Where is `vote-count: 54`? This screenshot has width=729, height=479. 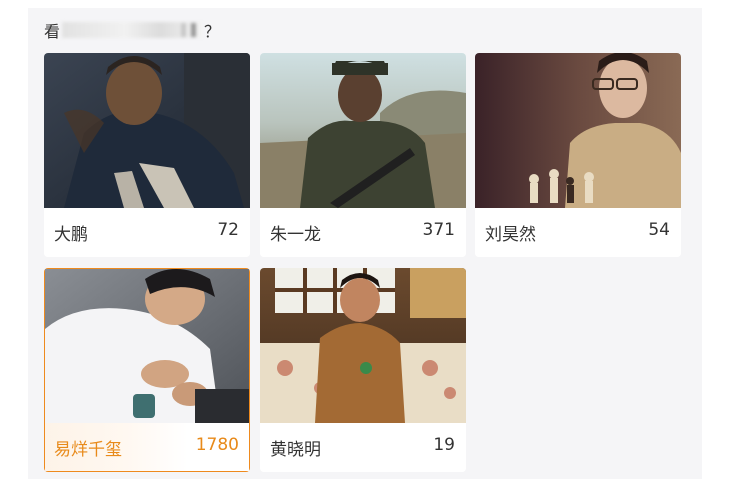 vote-count: 54 is located at coordinates (659, 230).